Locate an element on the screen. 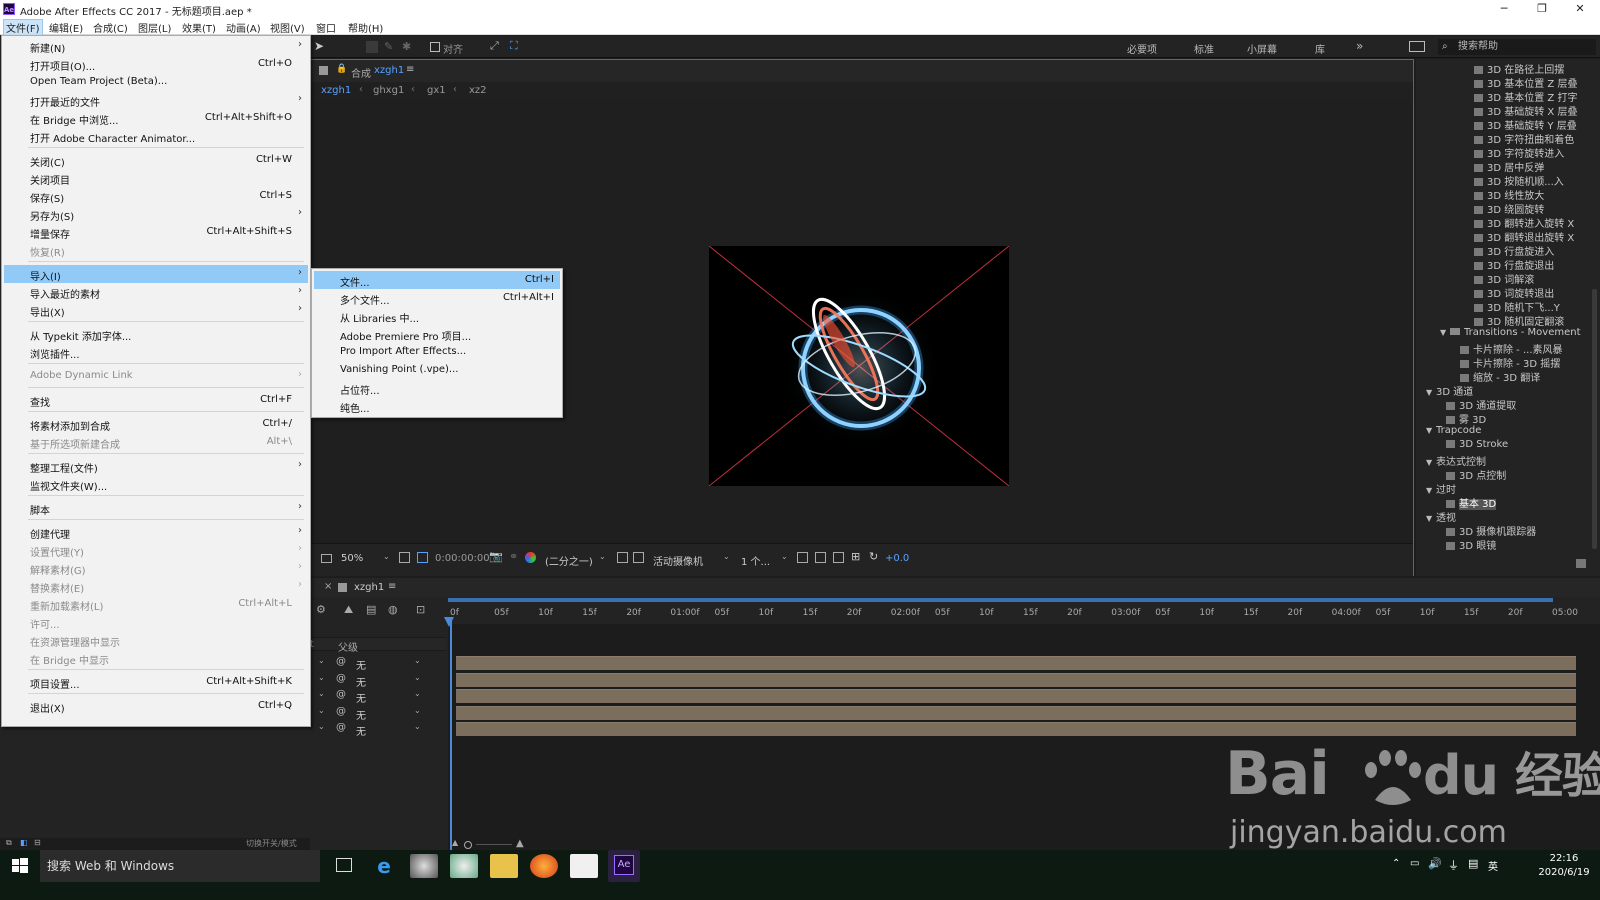 This screenshot has height=900, width=1600. motion-blur-icon: ◍ is located at coordinates (393, 609).